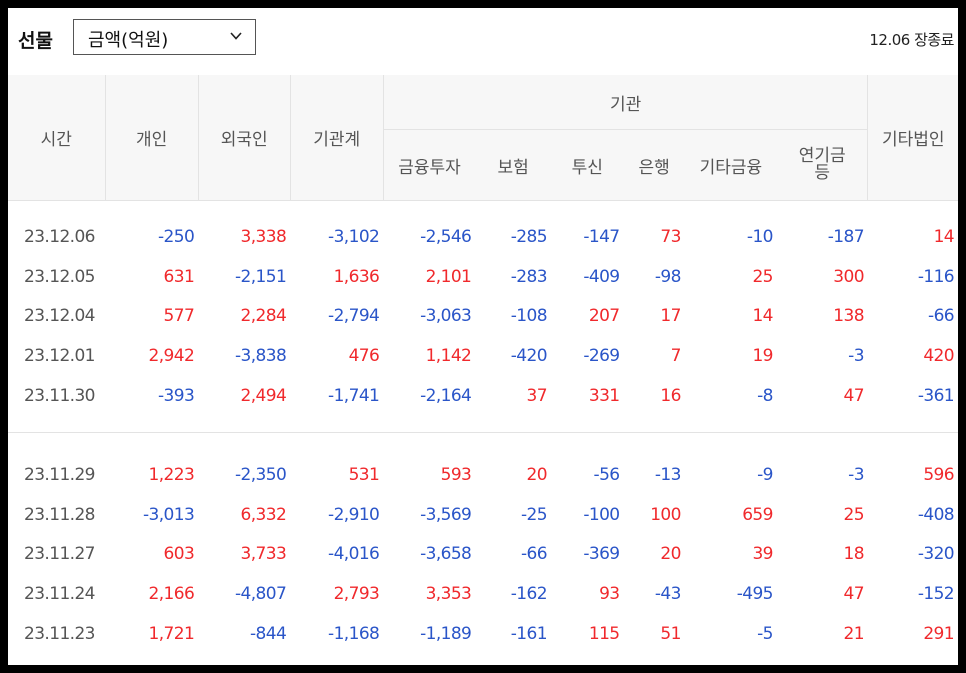 This screenshot has width=966, height=673. Describe the element at coordinates (263, 396) in the screenshot. I see `row-value: 2,494` at that location.